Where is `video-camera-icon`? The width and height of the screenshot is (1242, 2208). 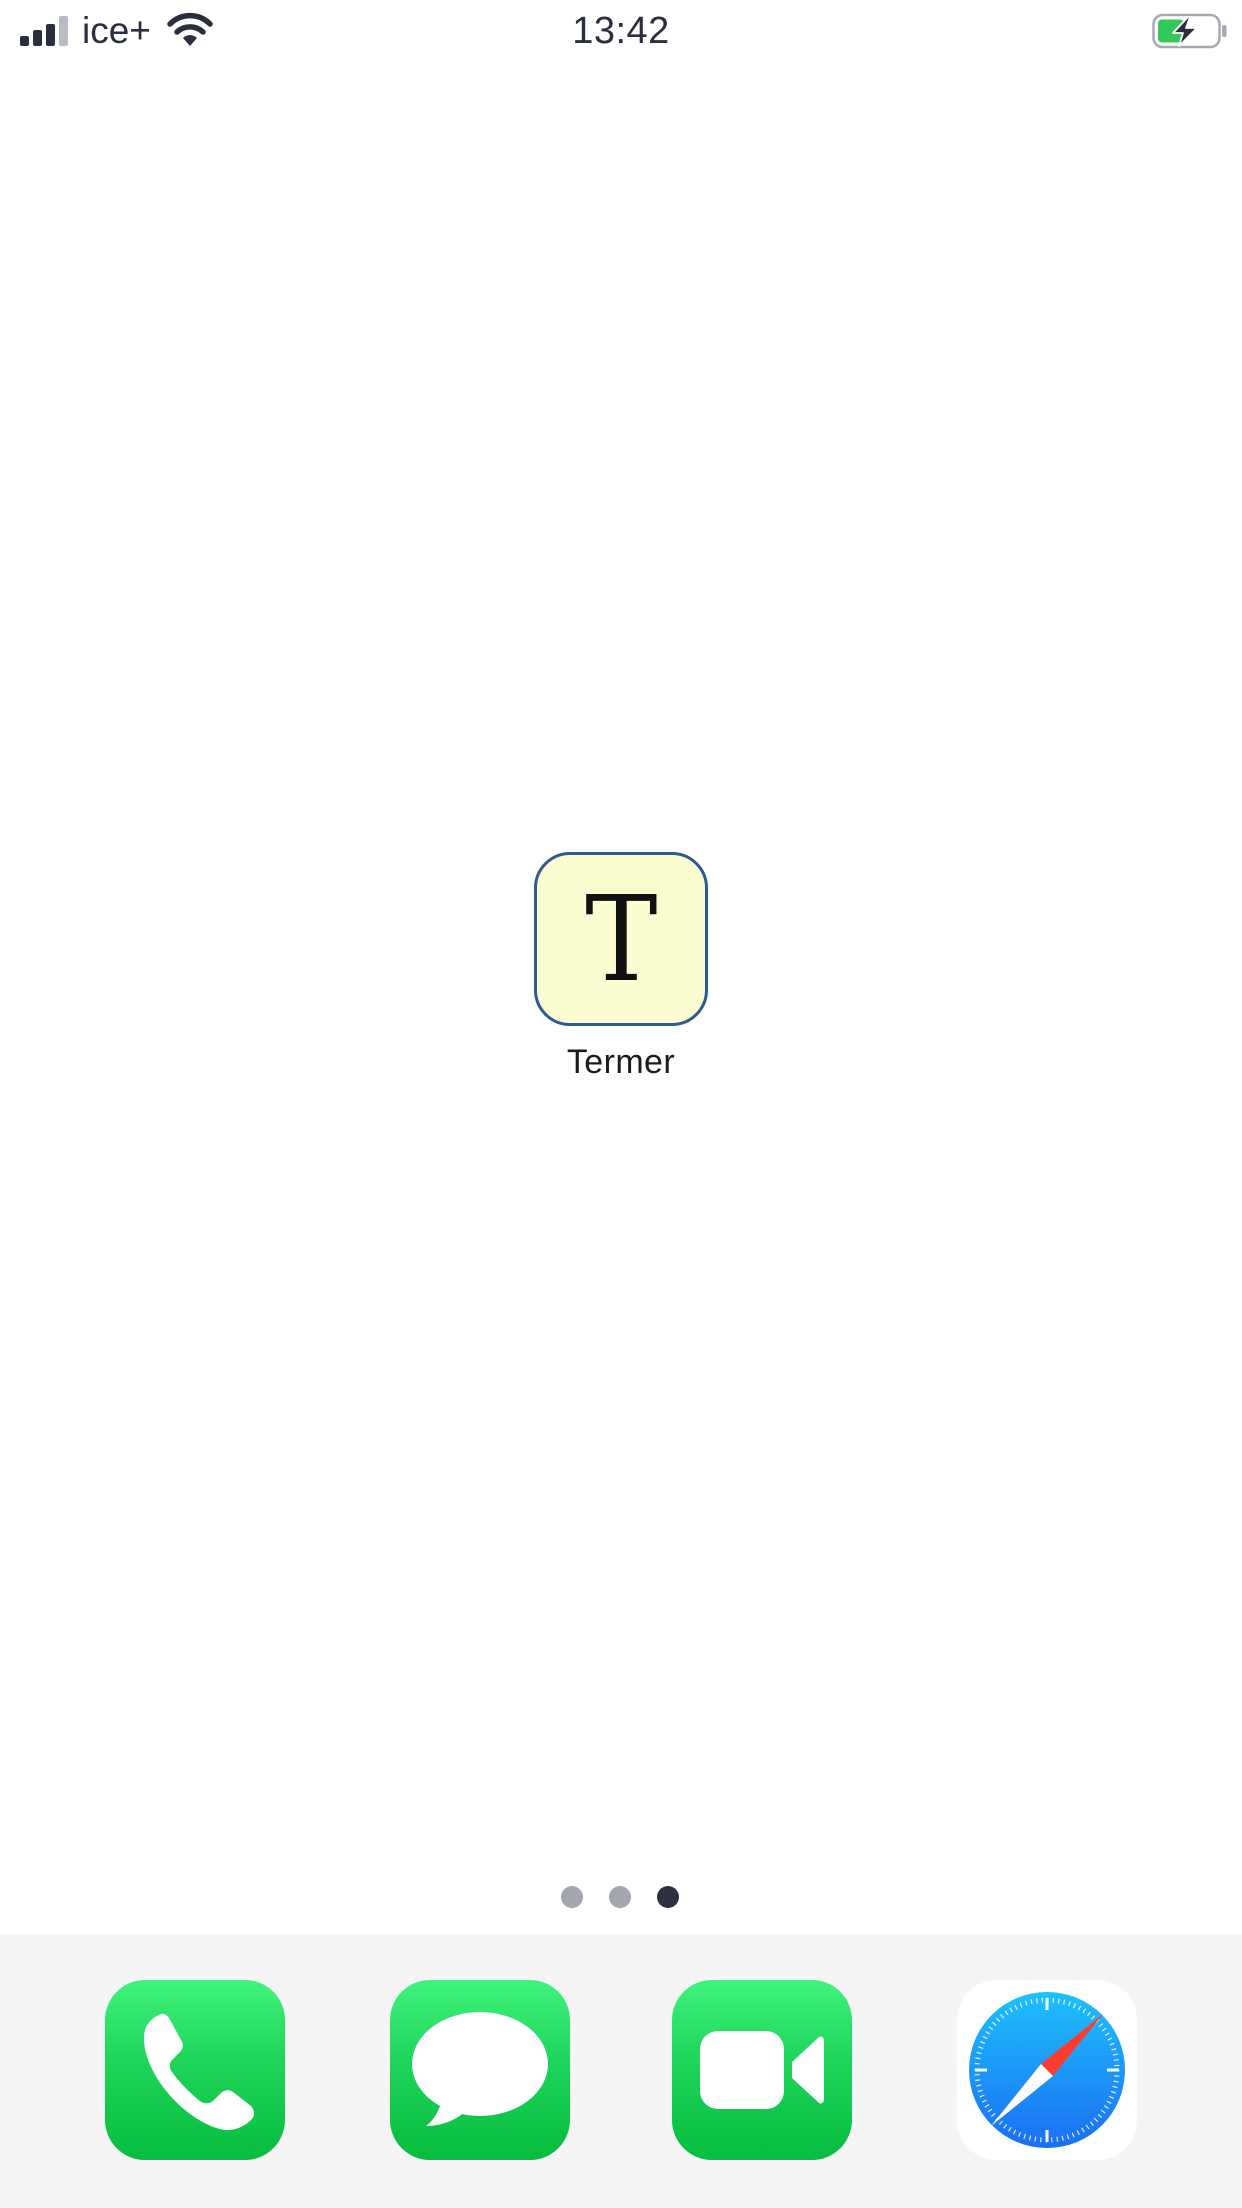
video-camera-icon is located at coordinates (762, 2070).